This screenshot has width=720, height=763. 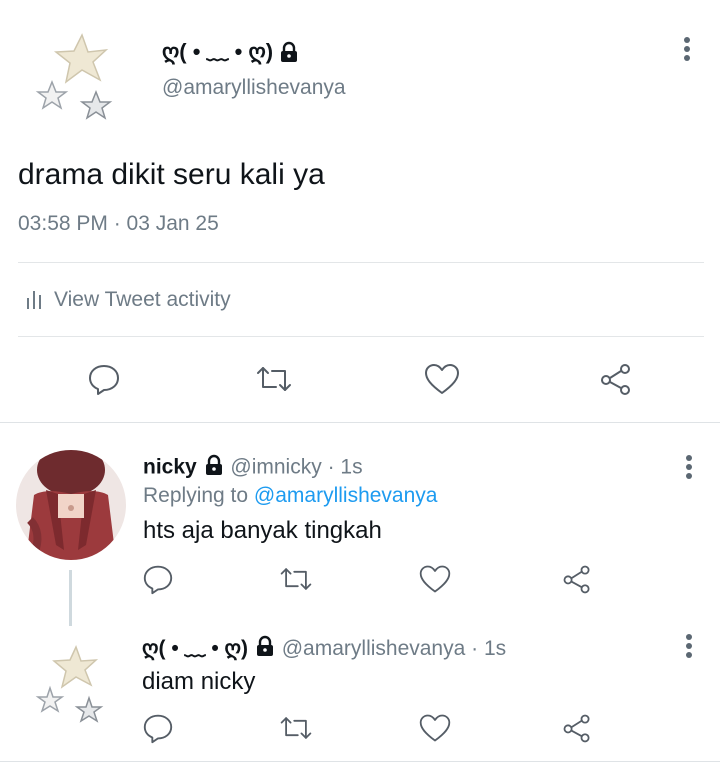 What do you see at coordinates (35, 300) in the screenshot?
I see `bar-chart-icon` at bounding box center [35, 300].